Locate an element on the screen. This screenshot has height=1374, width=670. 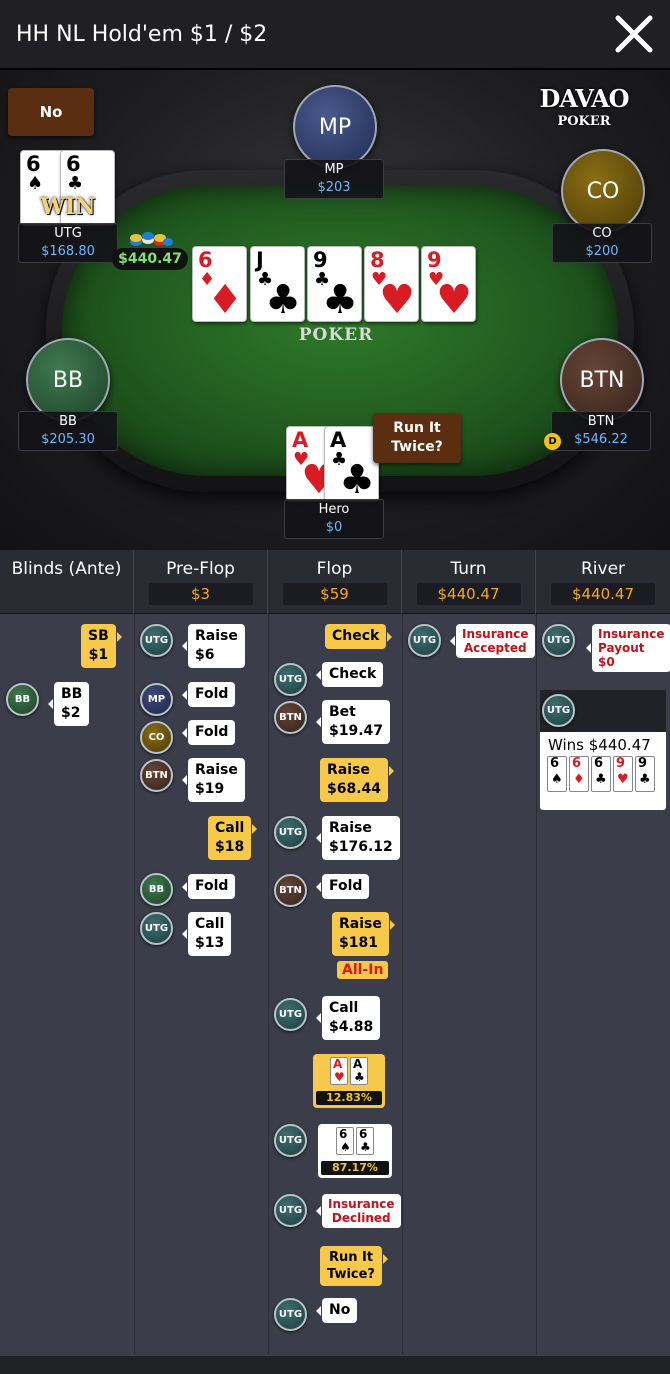
hero-card-2: A ♣ ♣ is located at coordinates (351, 464).